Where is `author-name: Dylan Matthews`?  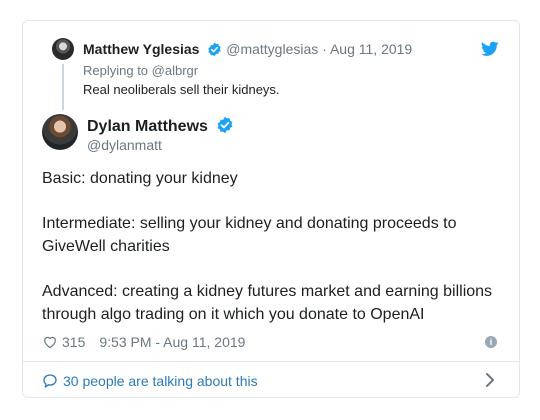
author-name: Dylan Matthews is located at coordinates (147, 126).